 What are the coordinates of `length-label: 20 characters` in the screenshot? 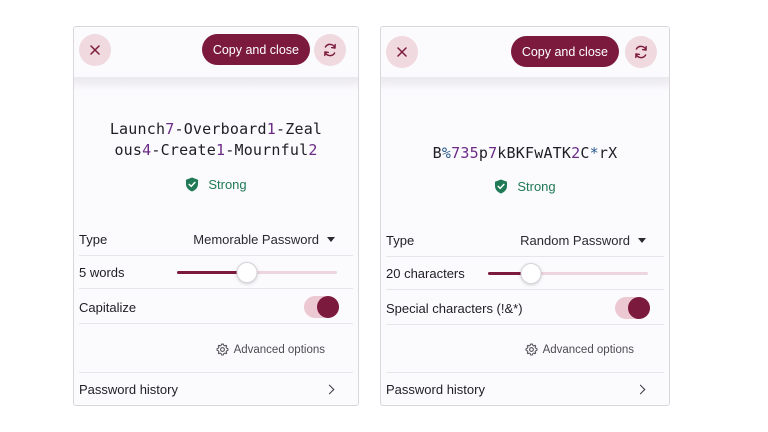 It's located at (425, 273).